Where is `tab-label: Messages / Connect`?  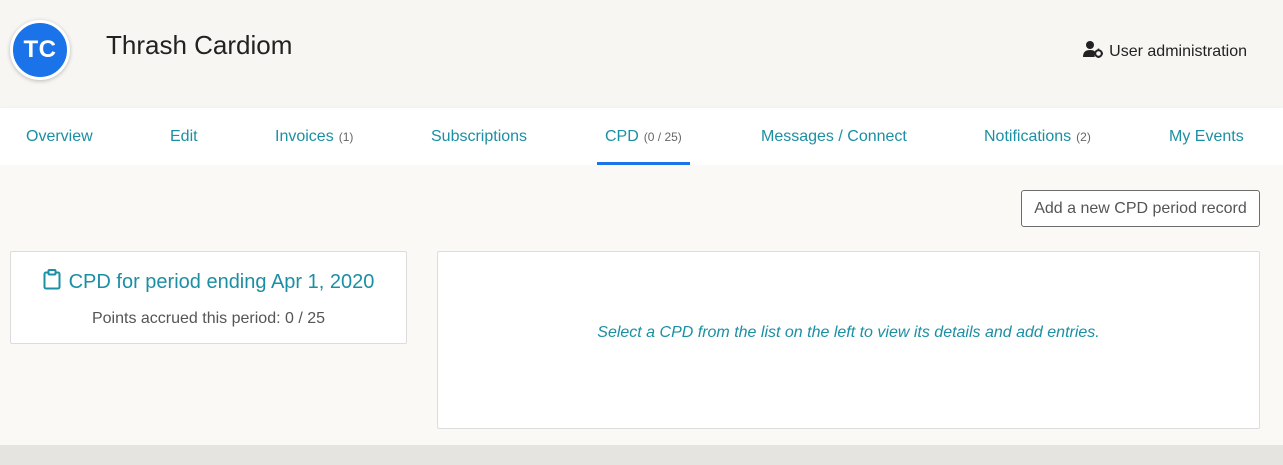
tab-label: Messages / Connect is located at coordinates (834, 136).